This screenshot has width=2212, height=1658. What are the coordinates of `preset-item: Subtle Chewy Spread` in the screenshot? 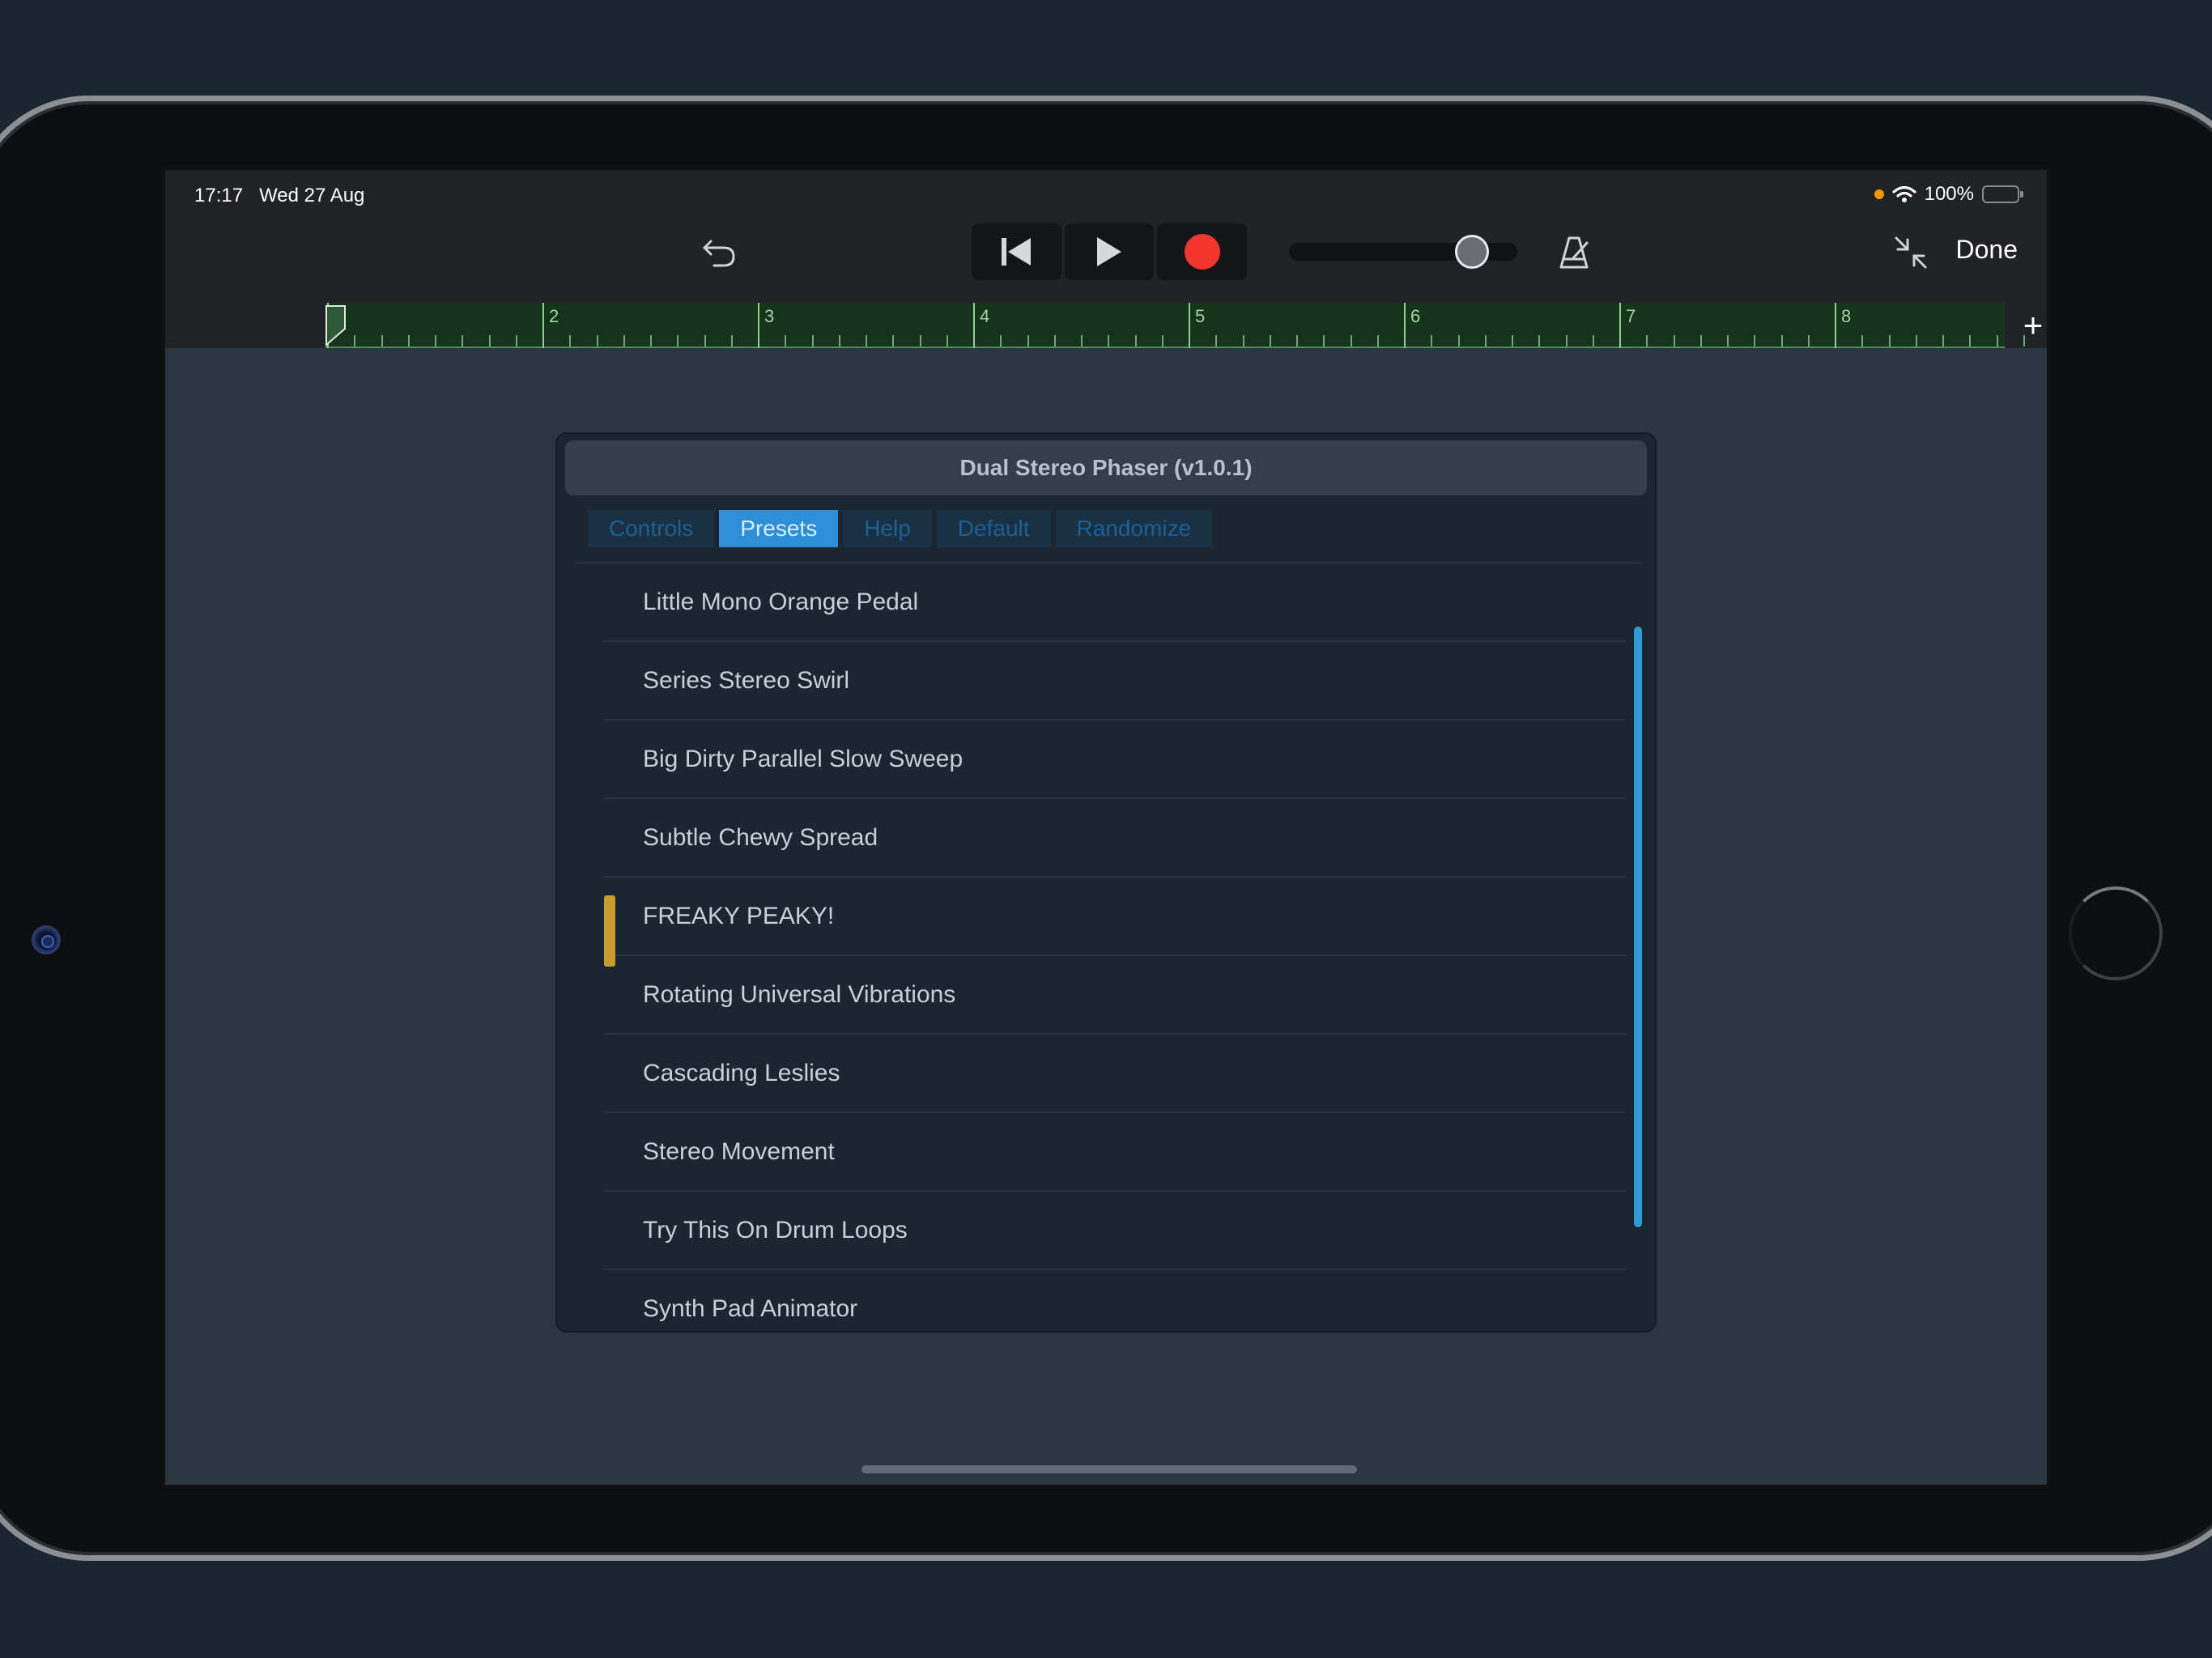 It's located at (1115, 838).